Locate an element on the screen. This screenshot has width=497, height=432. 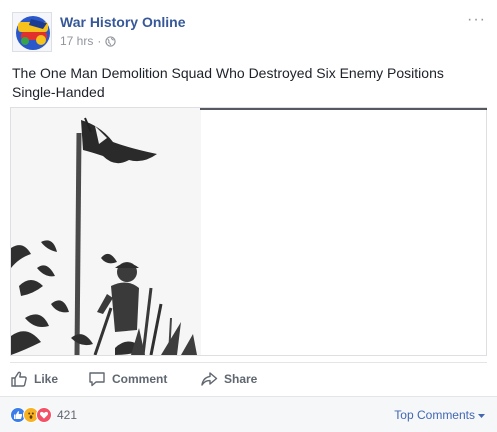
post-actions-bar: Like Comment Share is located at coordinates (248, 377).